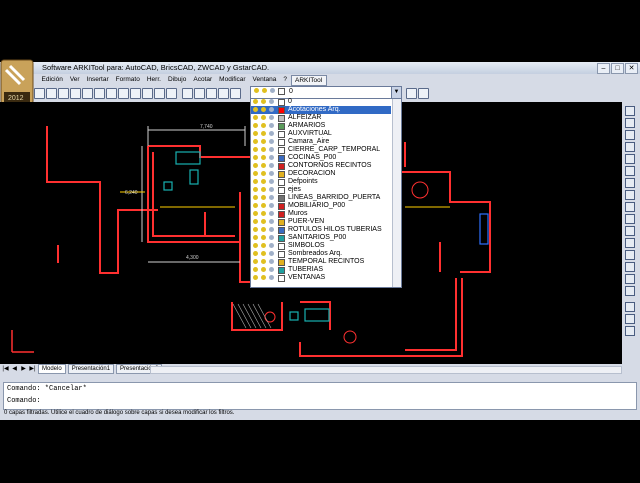 The width and height of the screenshot is (640, 483). What do you see at coordinates (51, 93) in the screenshot?
I see `line-icon` at bounding box center [51, 93].